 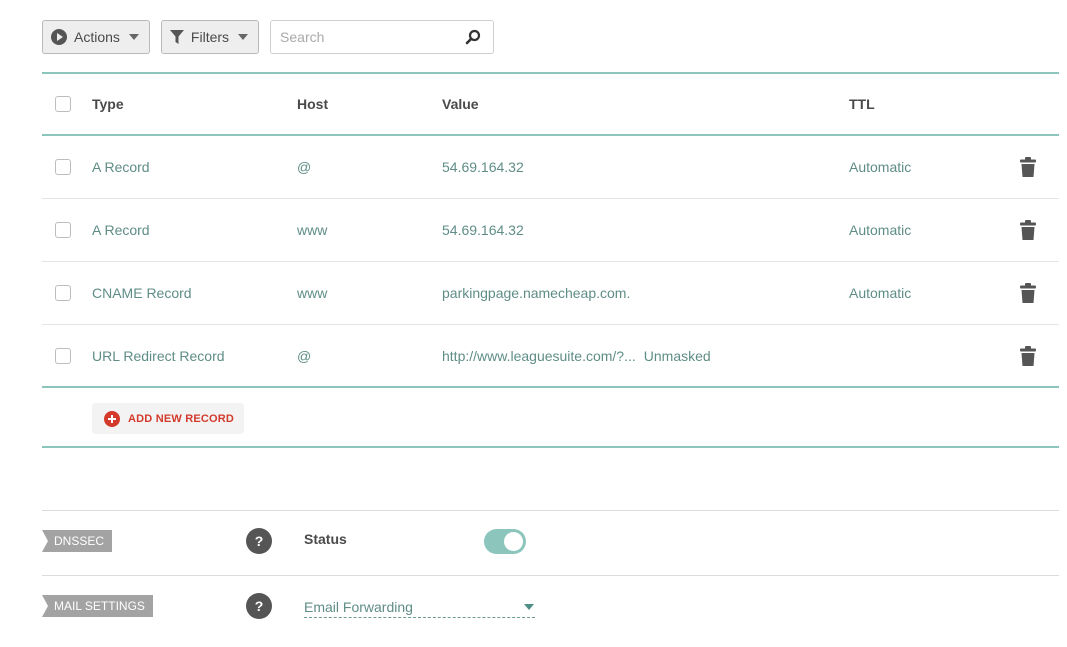 I want to click on record-type: URL Redirect Record, so click(x=158, y=356).